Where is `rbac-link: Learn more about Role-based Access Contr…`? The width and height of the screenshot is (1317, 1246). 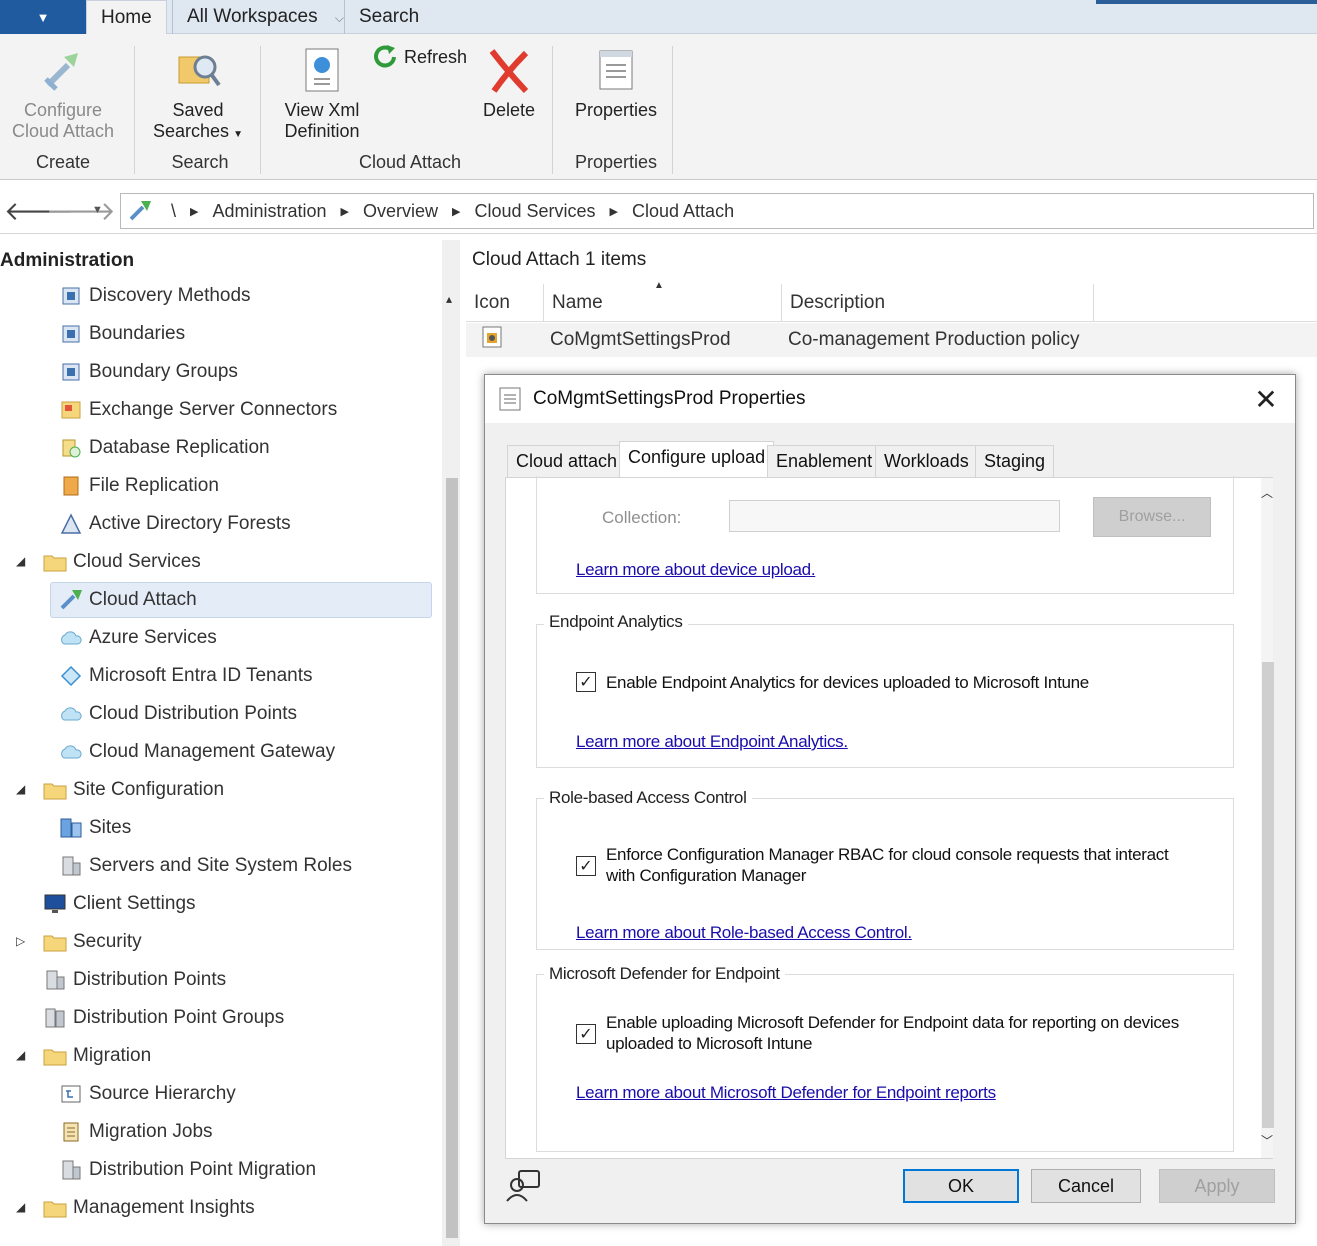 rbac-link: Learn more about Role-based Access Contr… is located at coordinates (744, 933).